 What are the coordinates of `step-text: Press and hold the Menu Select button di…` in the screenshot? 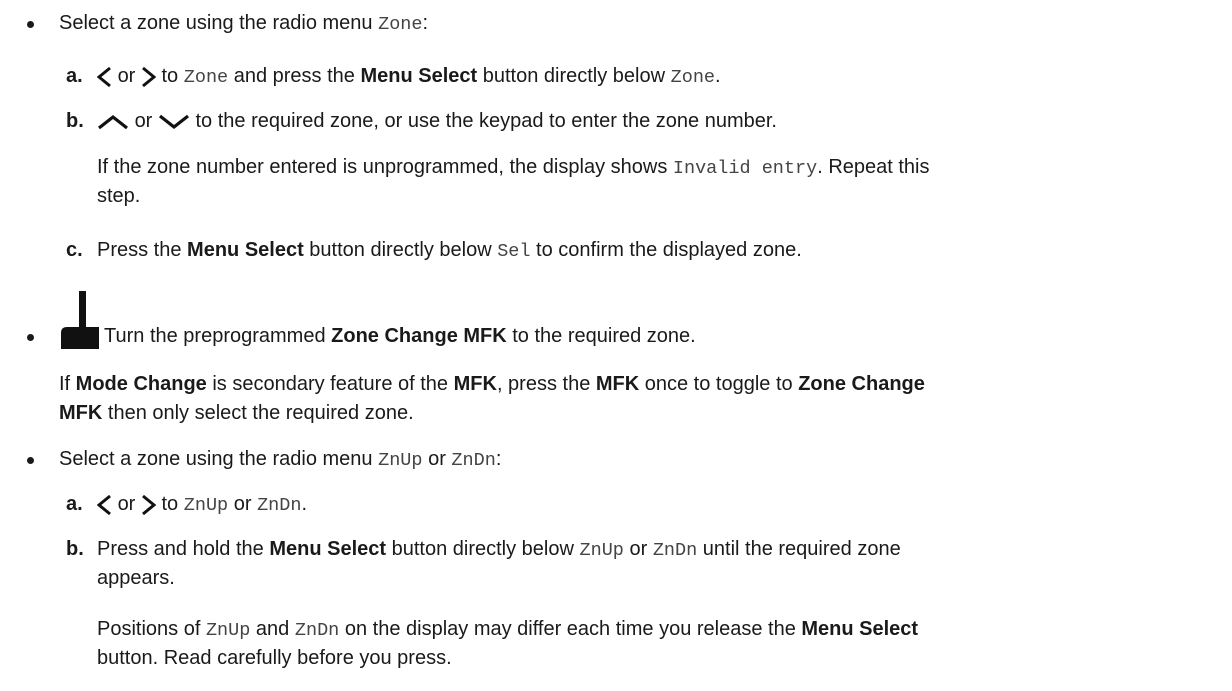 It's located at (499, 549).